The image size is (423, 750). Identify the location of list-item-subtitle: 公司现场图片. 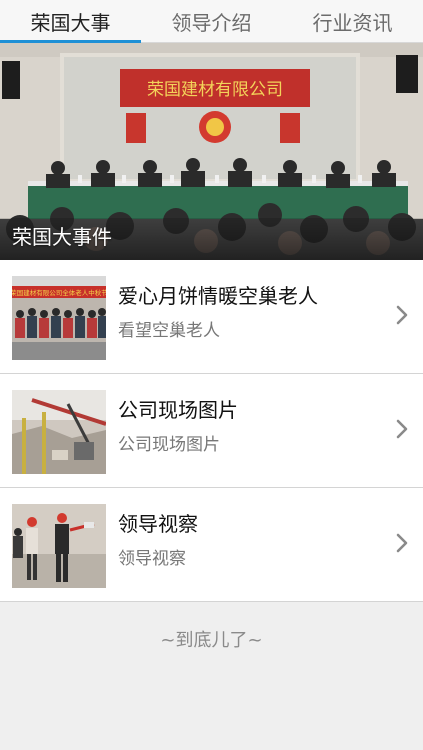
(169, 445).